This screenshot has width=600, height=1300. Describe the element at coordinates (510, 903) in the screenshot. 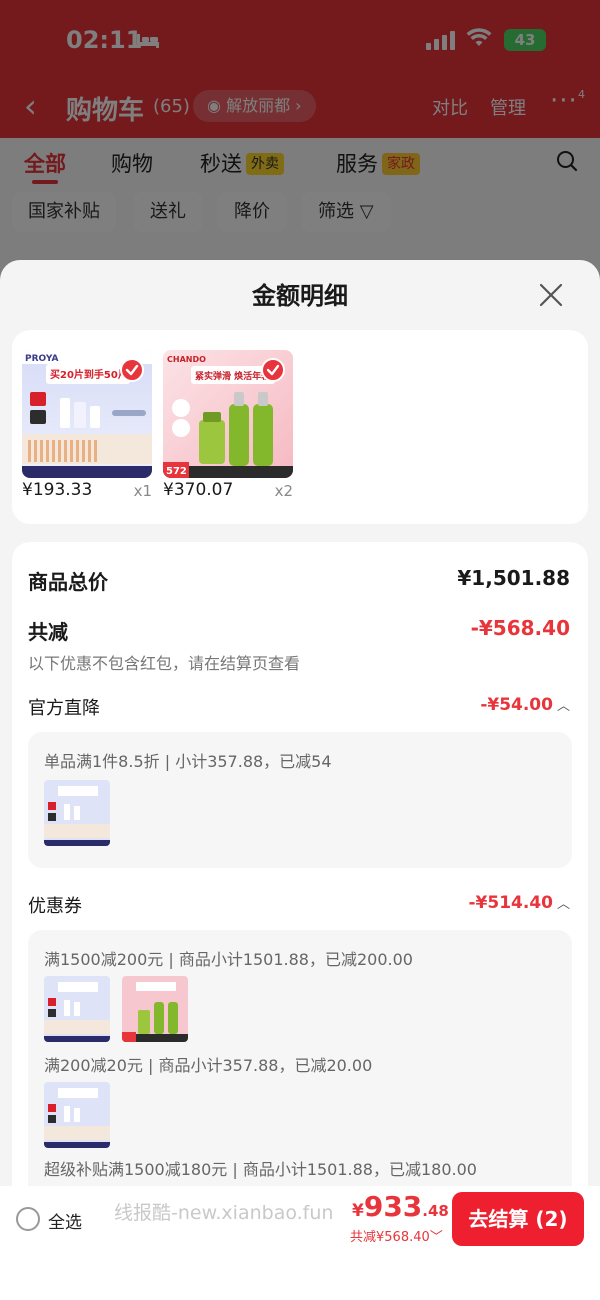

I see `coupon-value: -¥514.40` at that location.